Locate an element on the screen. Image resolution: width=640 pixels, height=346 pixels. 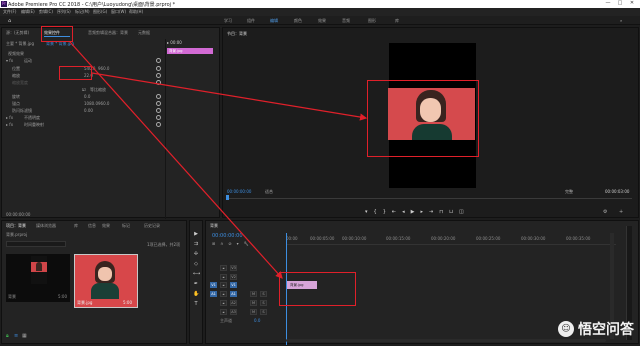
tab-effects: 效果 is located at coordinates (106, 226).